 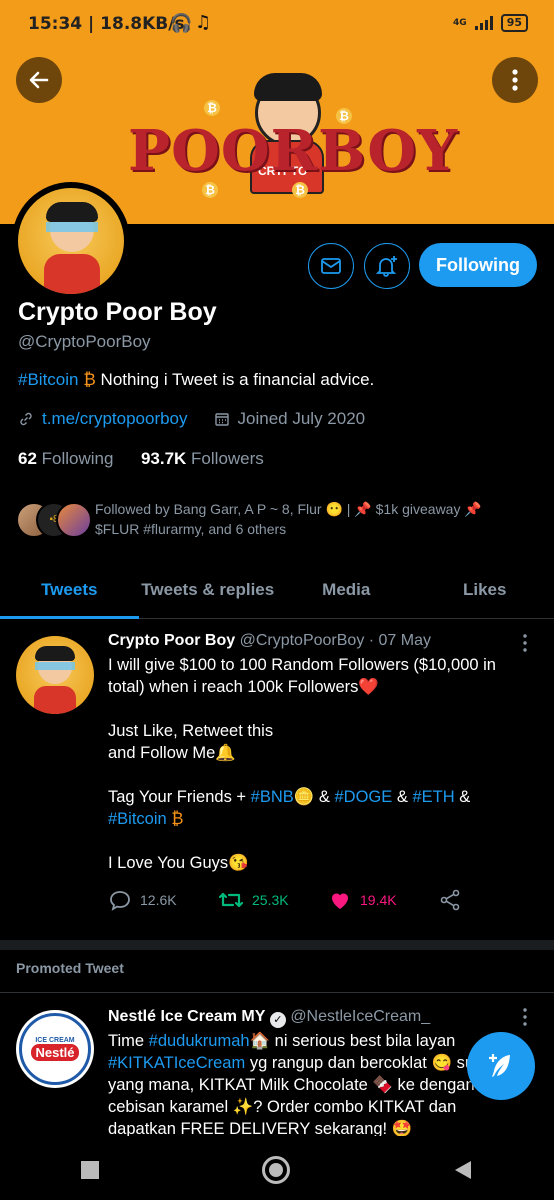 What do you see at coordinates (74, 520) in the screenshot?
I see `avatar` at bounding box center [74, 520].